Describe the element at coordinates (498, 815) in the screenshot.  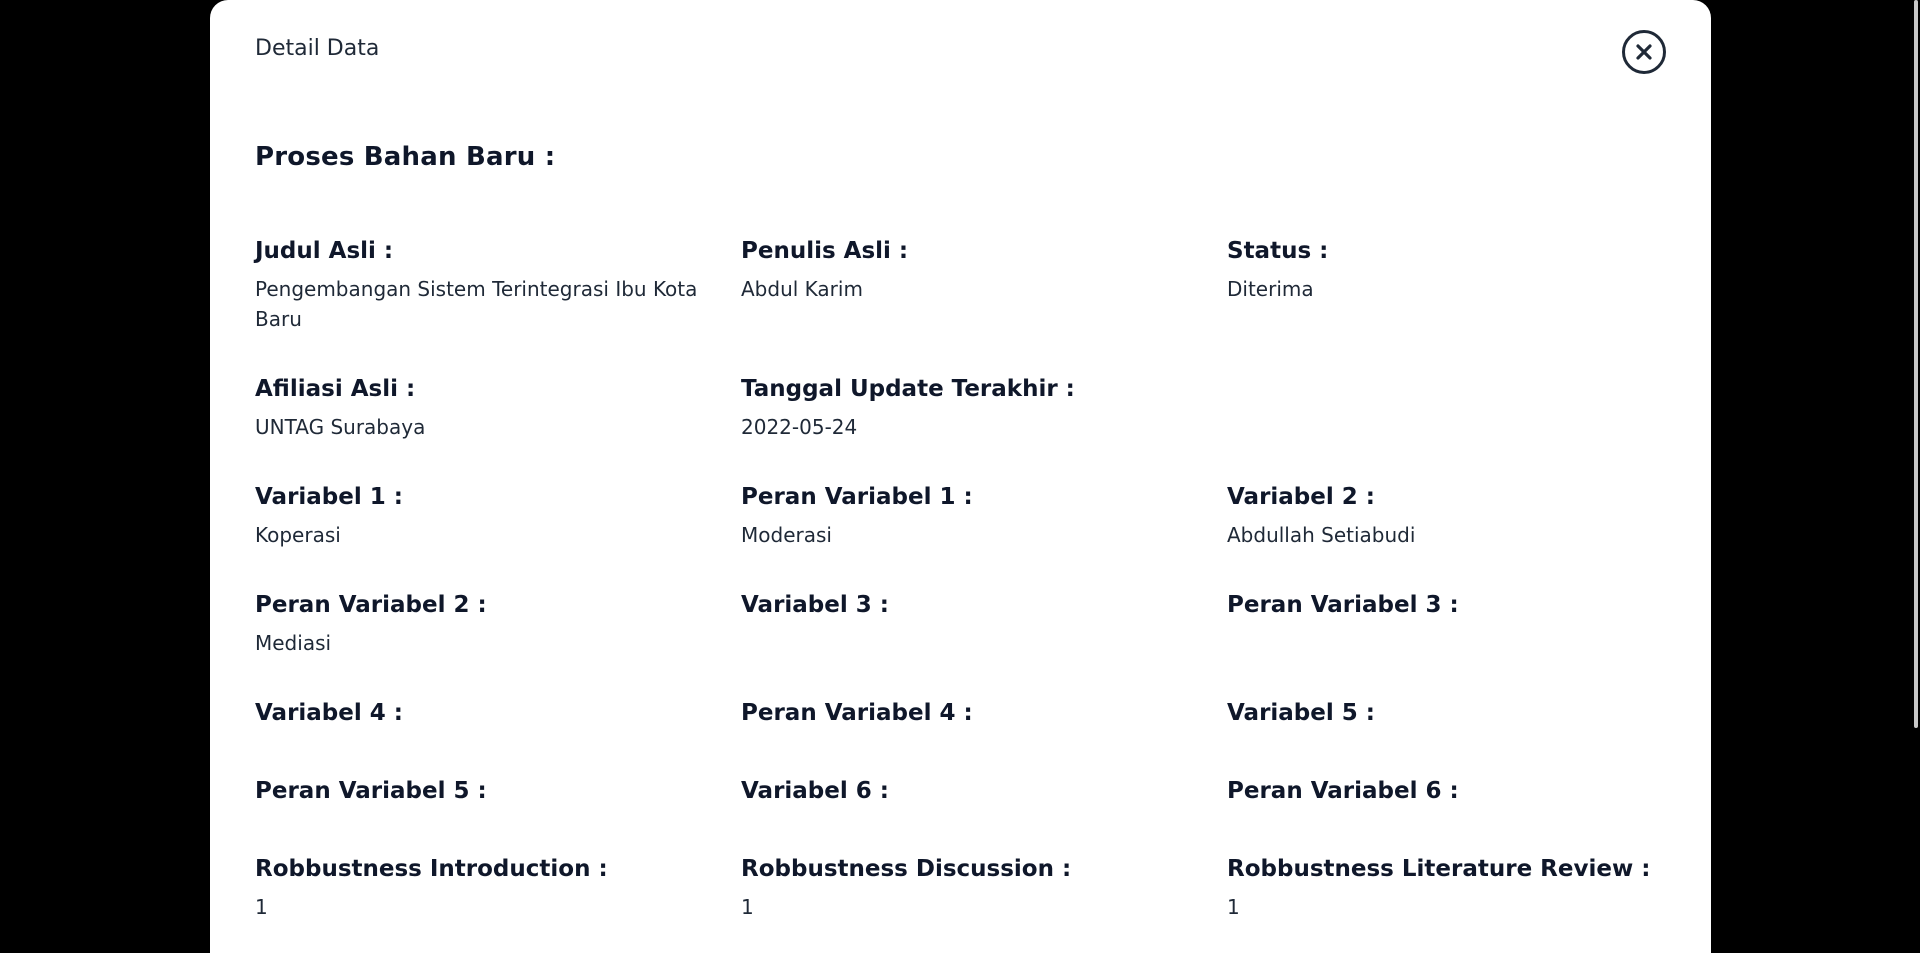
I see `field-peran-variabel-5: Peran Variabel 5 :` at that location.